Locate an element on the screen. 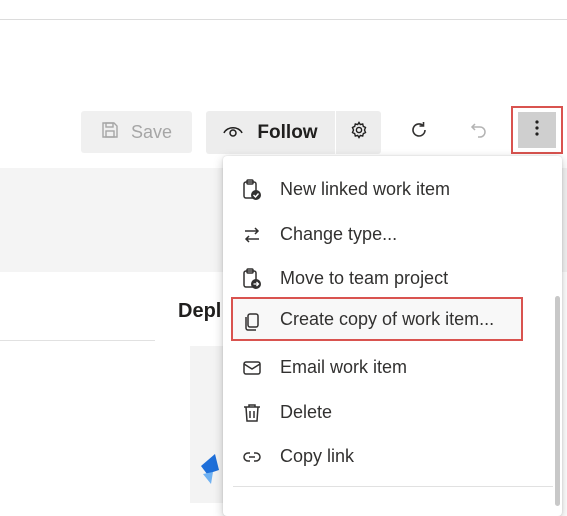 This screenshot has width=567, height=516. menu-item-label: Copy link is located at coordinates (317, 455).